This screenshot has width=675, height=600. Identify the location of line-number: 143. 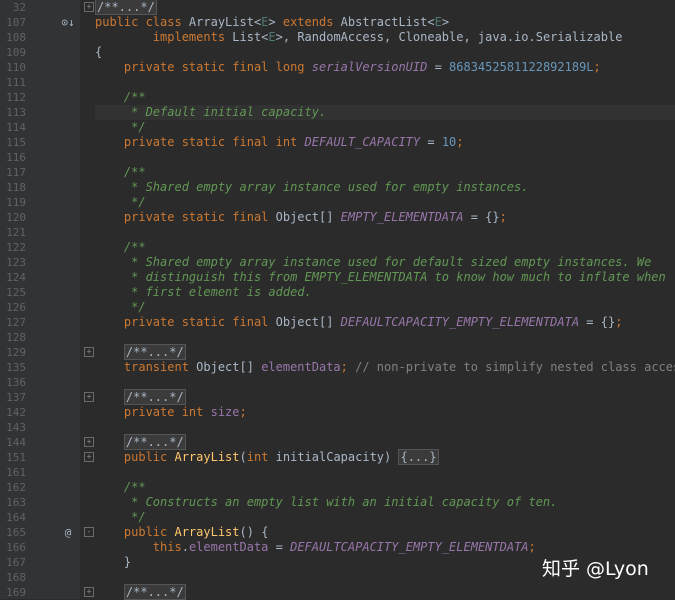
(16, 427).